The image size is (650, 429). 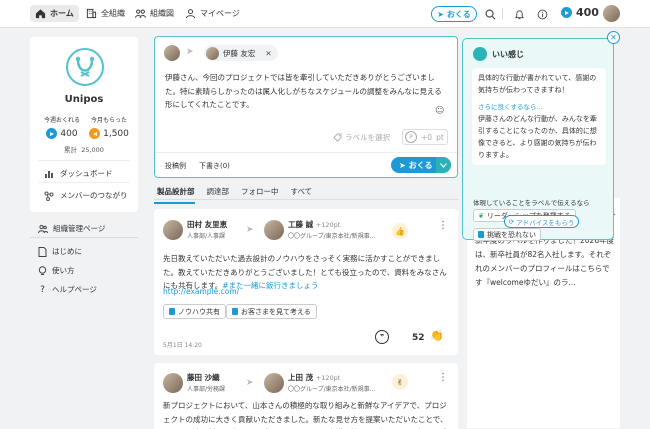 What do you see at coordinates (49, 174) in the screenshot?
I see `chart-icon` at bounding box center [49, 174].